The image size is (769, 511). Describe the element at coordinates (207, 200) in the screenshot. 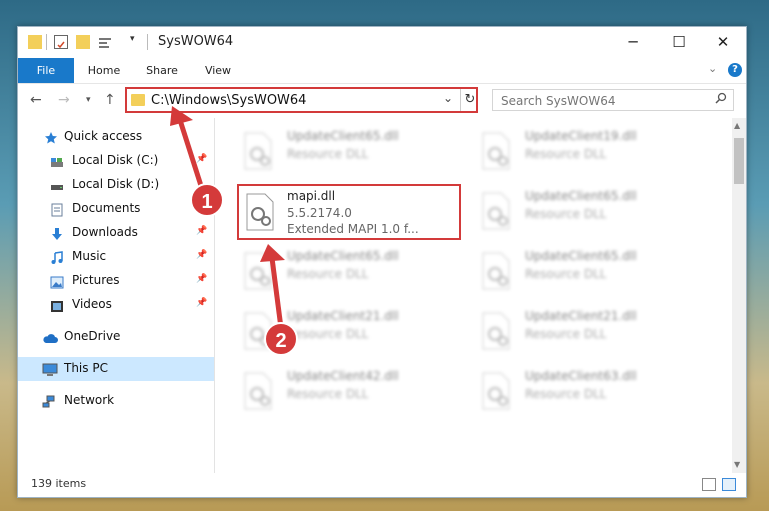

I see `step-1-badge: 1` at that location.